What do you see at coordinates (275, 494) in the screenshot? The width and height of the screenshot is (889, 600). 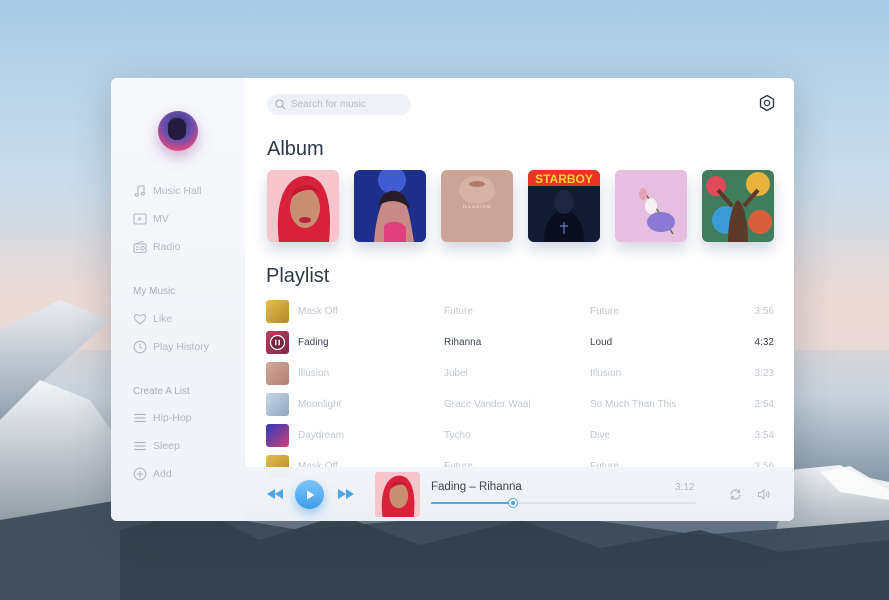 I see `previous-icon` at bounding box center [275, 494].